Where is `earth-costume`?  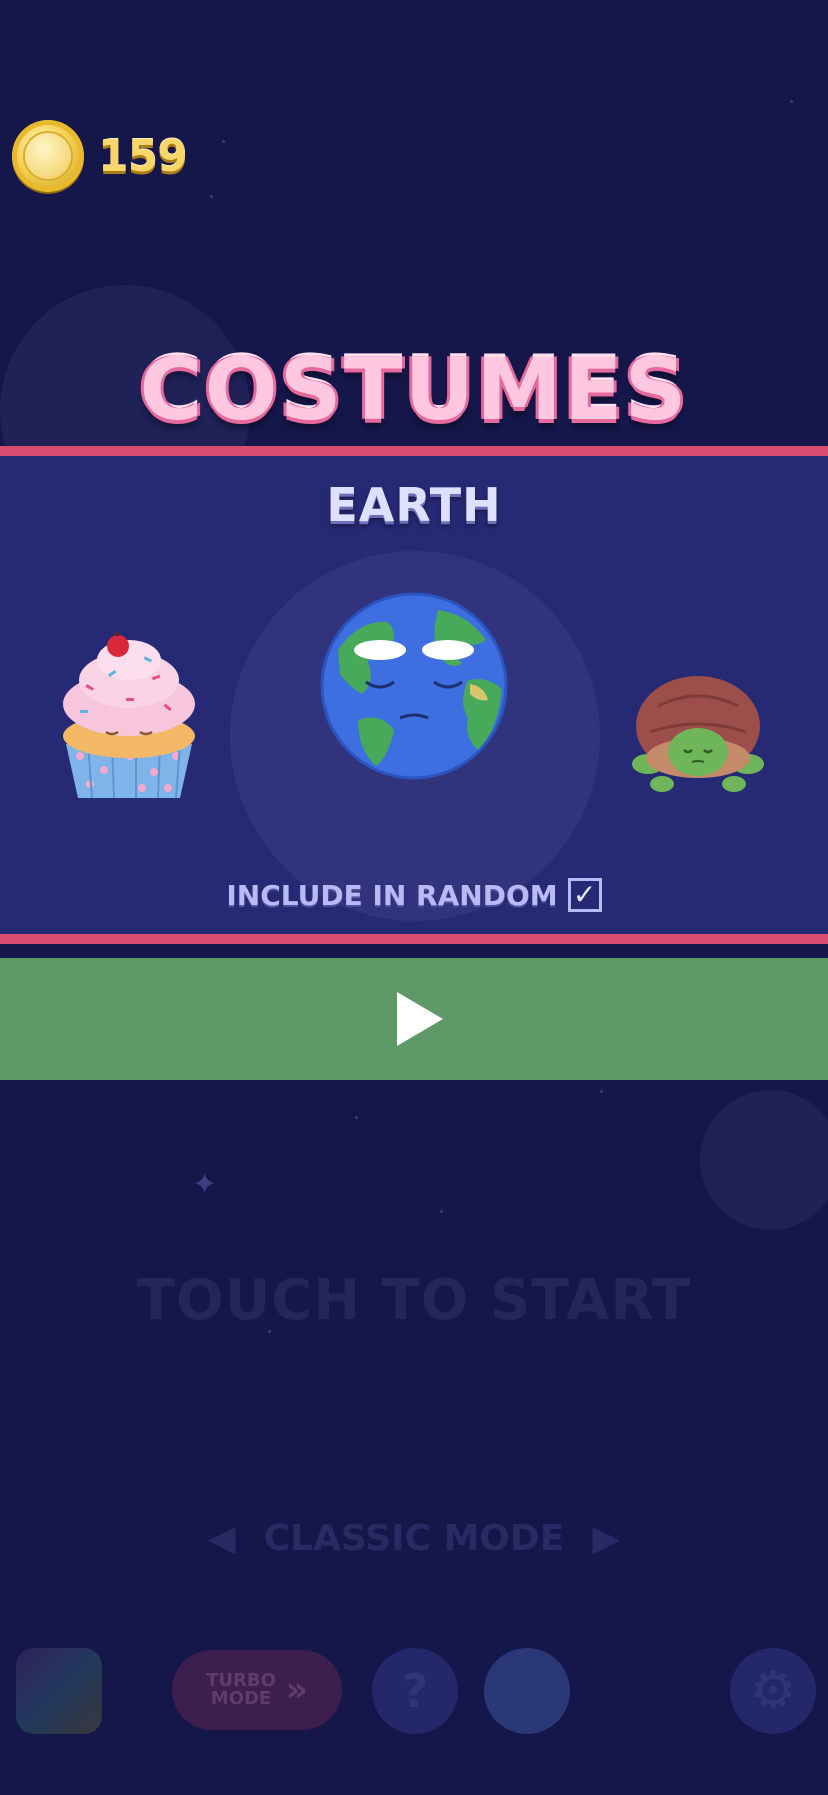
earth-costume is located at coordinates (414, 686).